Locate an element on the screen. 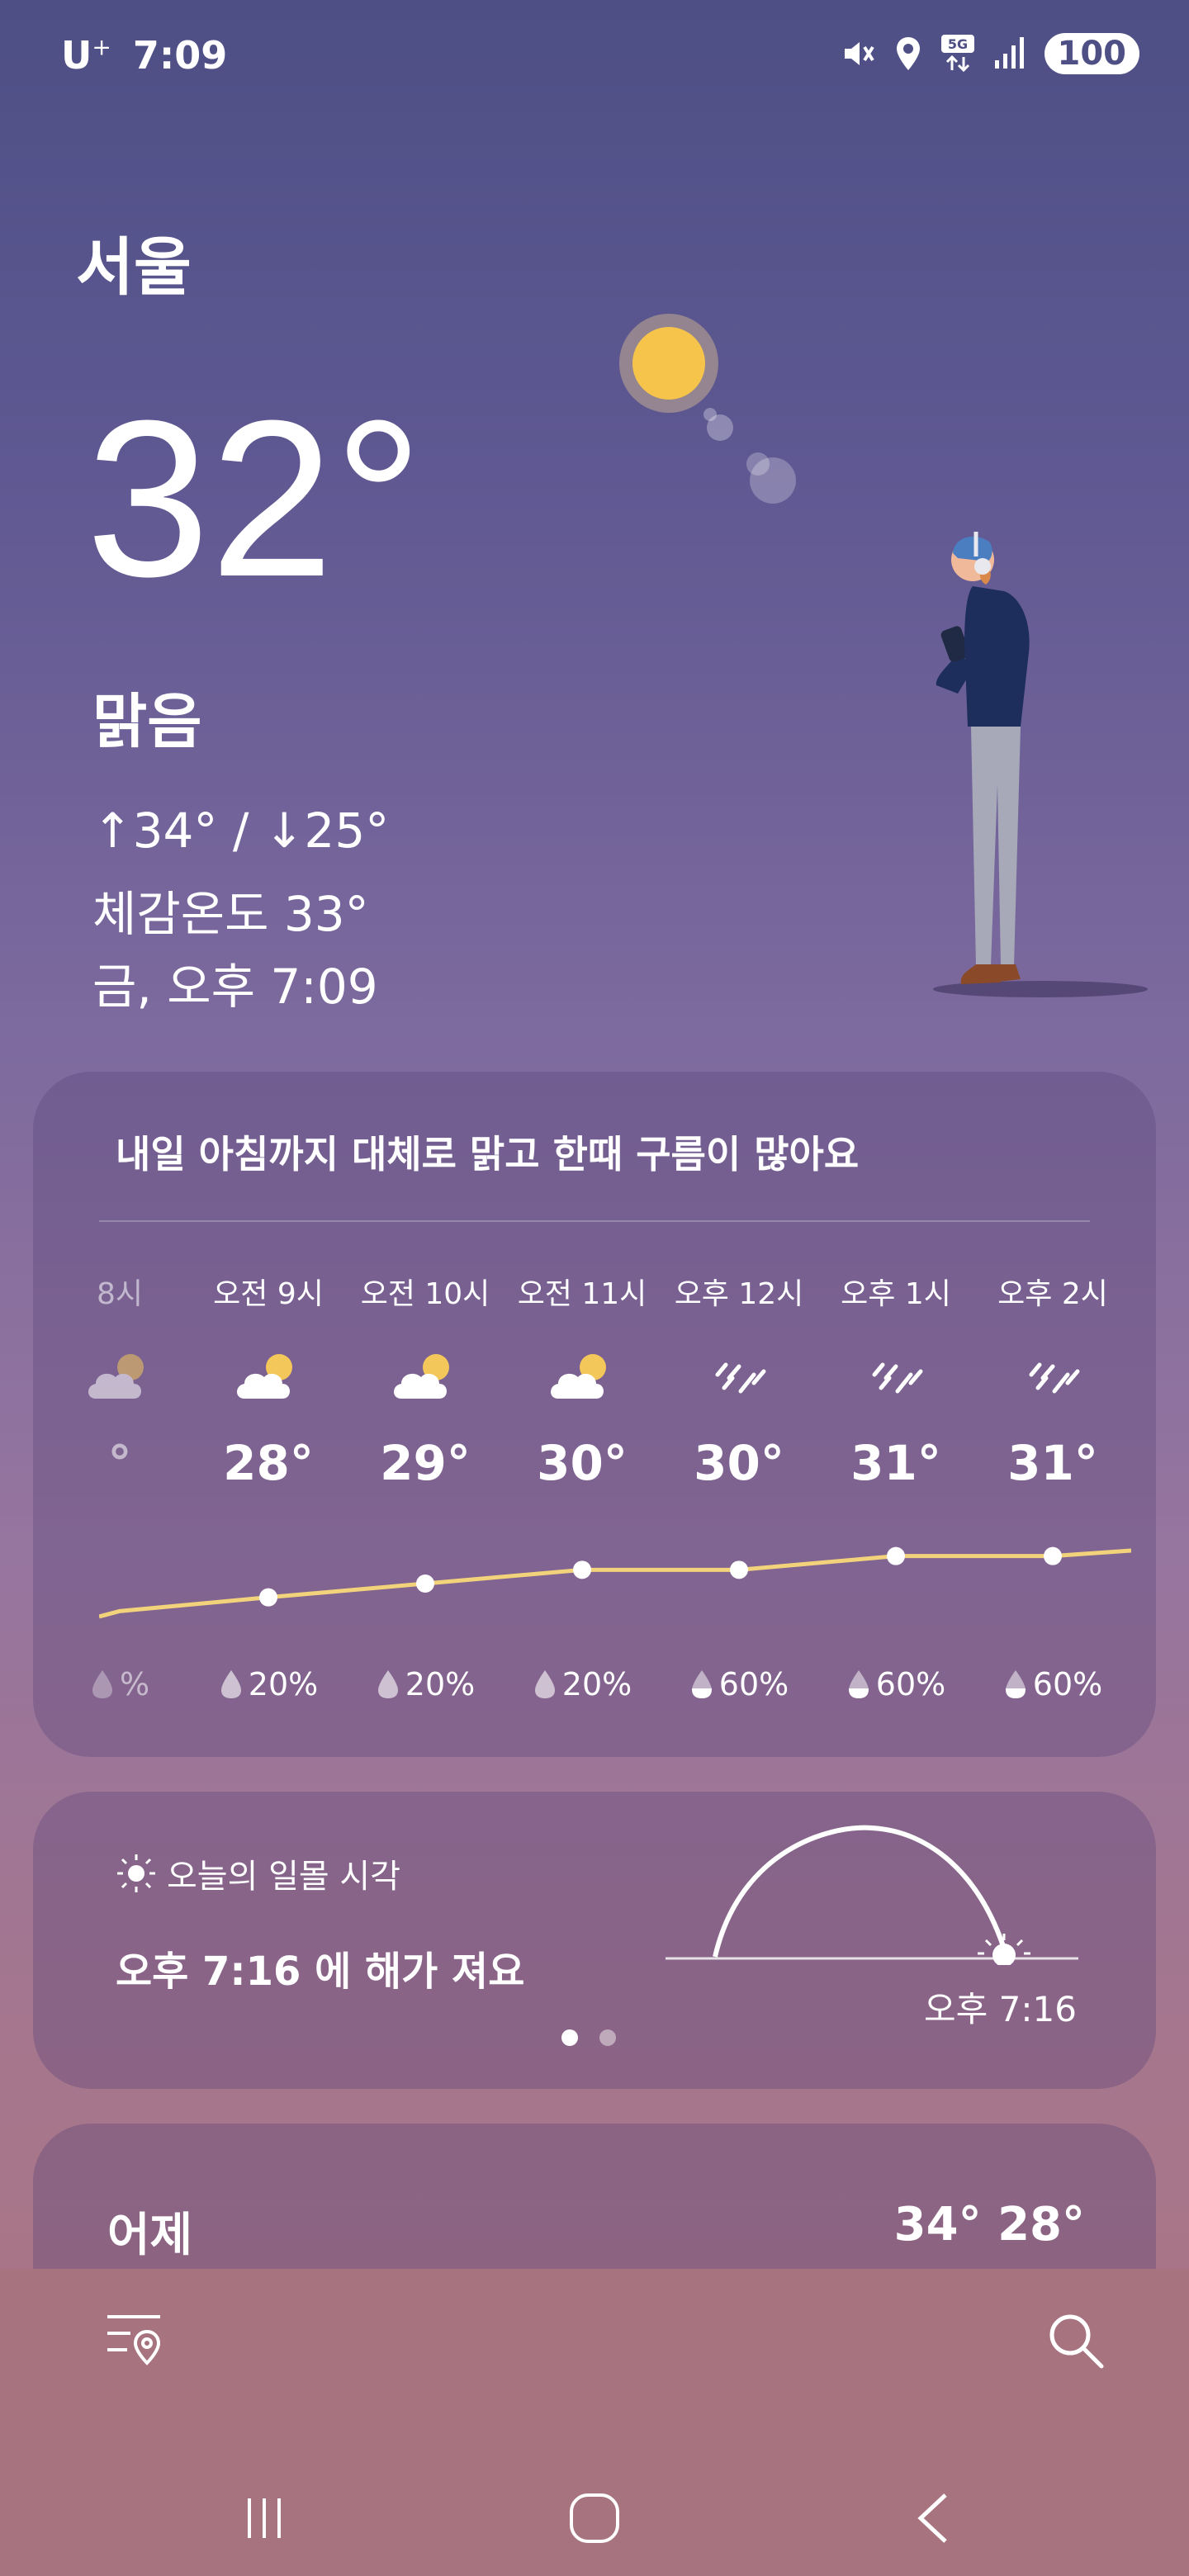 Image resolution: width=1189 pixels, height=2576 pixels. forecast-summary: 내일 아침까지 대체로 맑고 한때 구름이 많아요 is located at coordinates (488, 1154).